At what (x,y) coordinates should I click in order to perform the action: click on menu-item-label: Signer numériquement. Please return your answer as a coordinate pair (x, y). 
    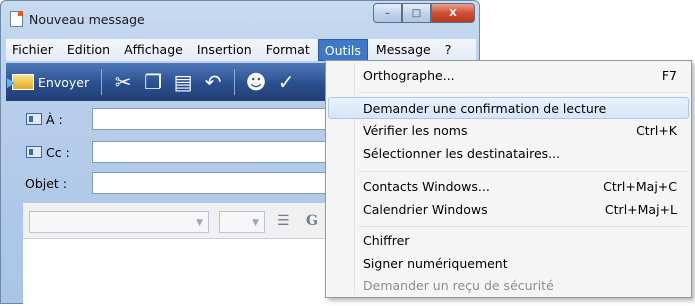
    Looking at the image, I should click on (435, 263).